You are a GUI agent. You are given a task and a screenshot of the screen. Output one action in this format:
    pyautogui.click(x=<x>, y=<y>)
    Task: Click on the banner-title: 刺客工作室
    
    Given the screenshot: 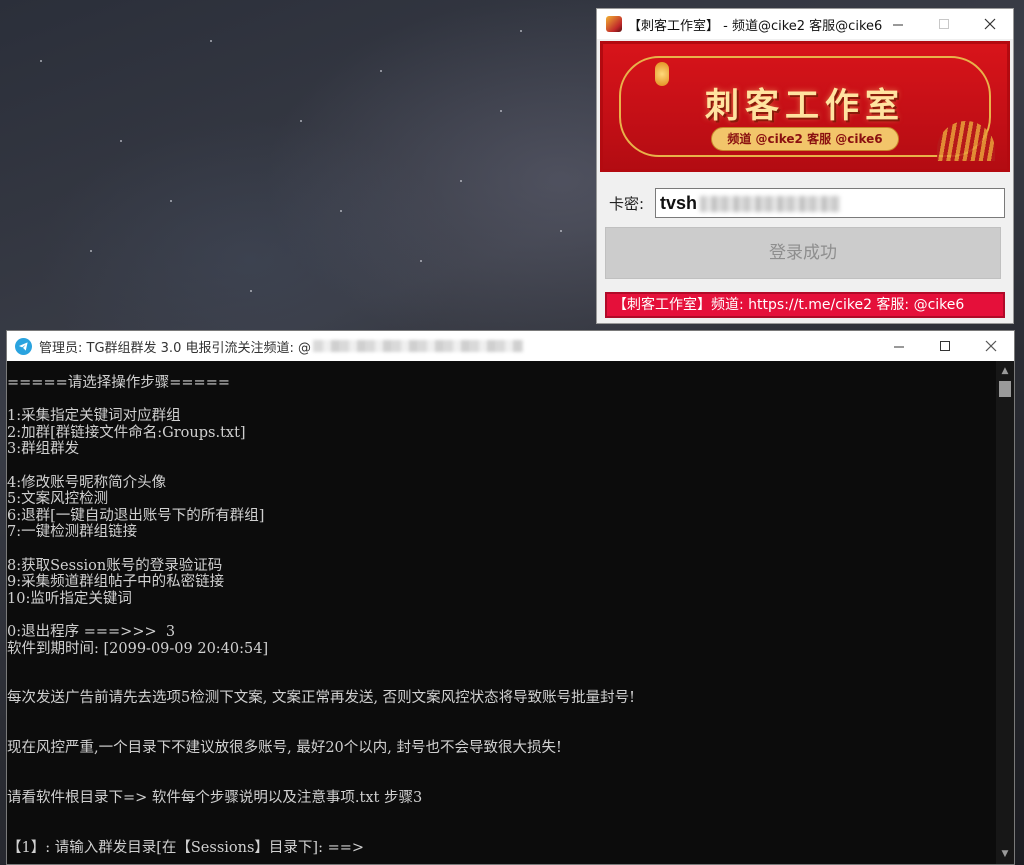 What is the action you would take?
    pyautogui.click(x=805, y=106)
    